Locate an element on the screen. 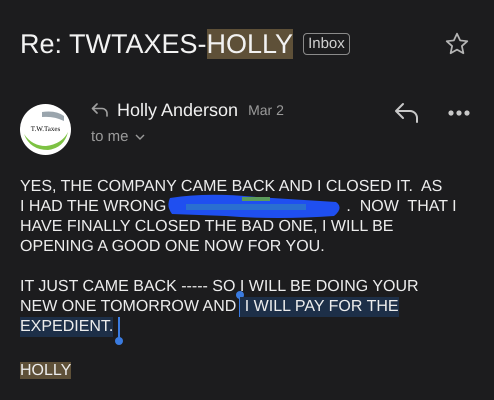  inbox-label: Inbox is located at coordinates (326, 44).